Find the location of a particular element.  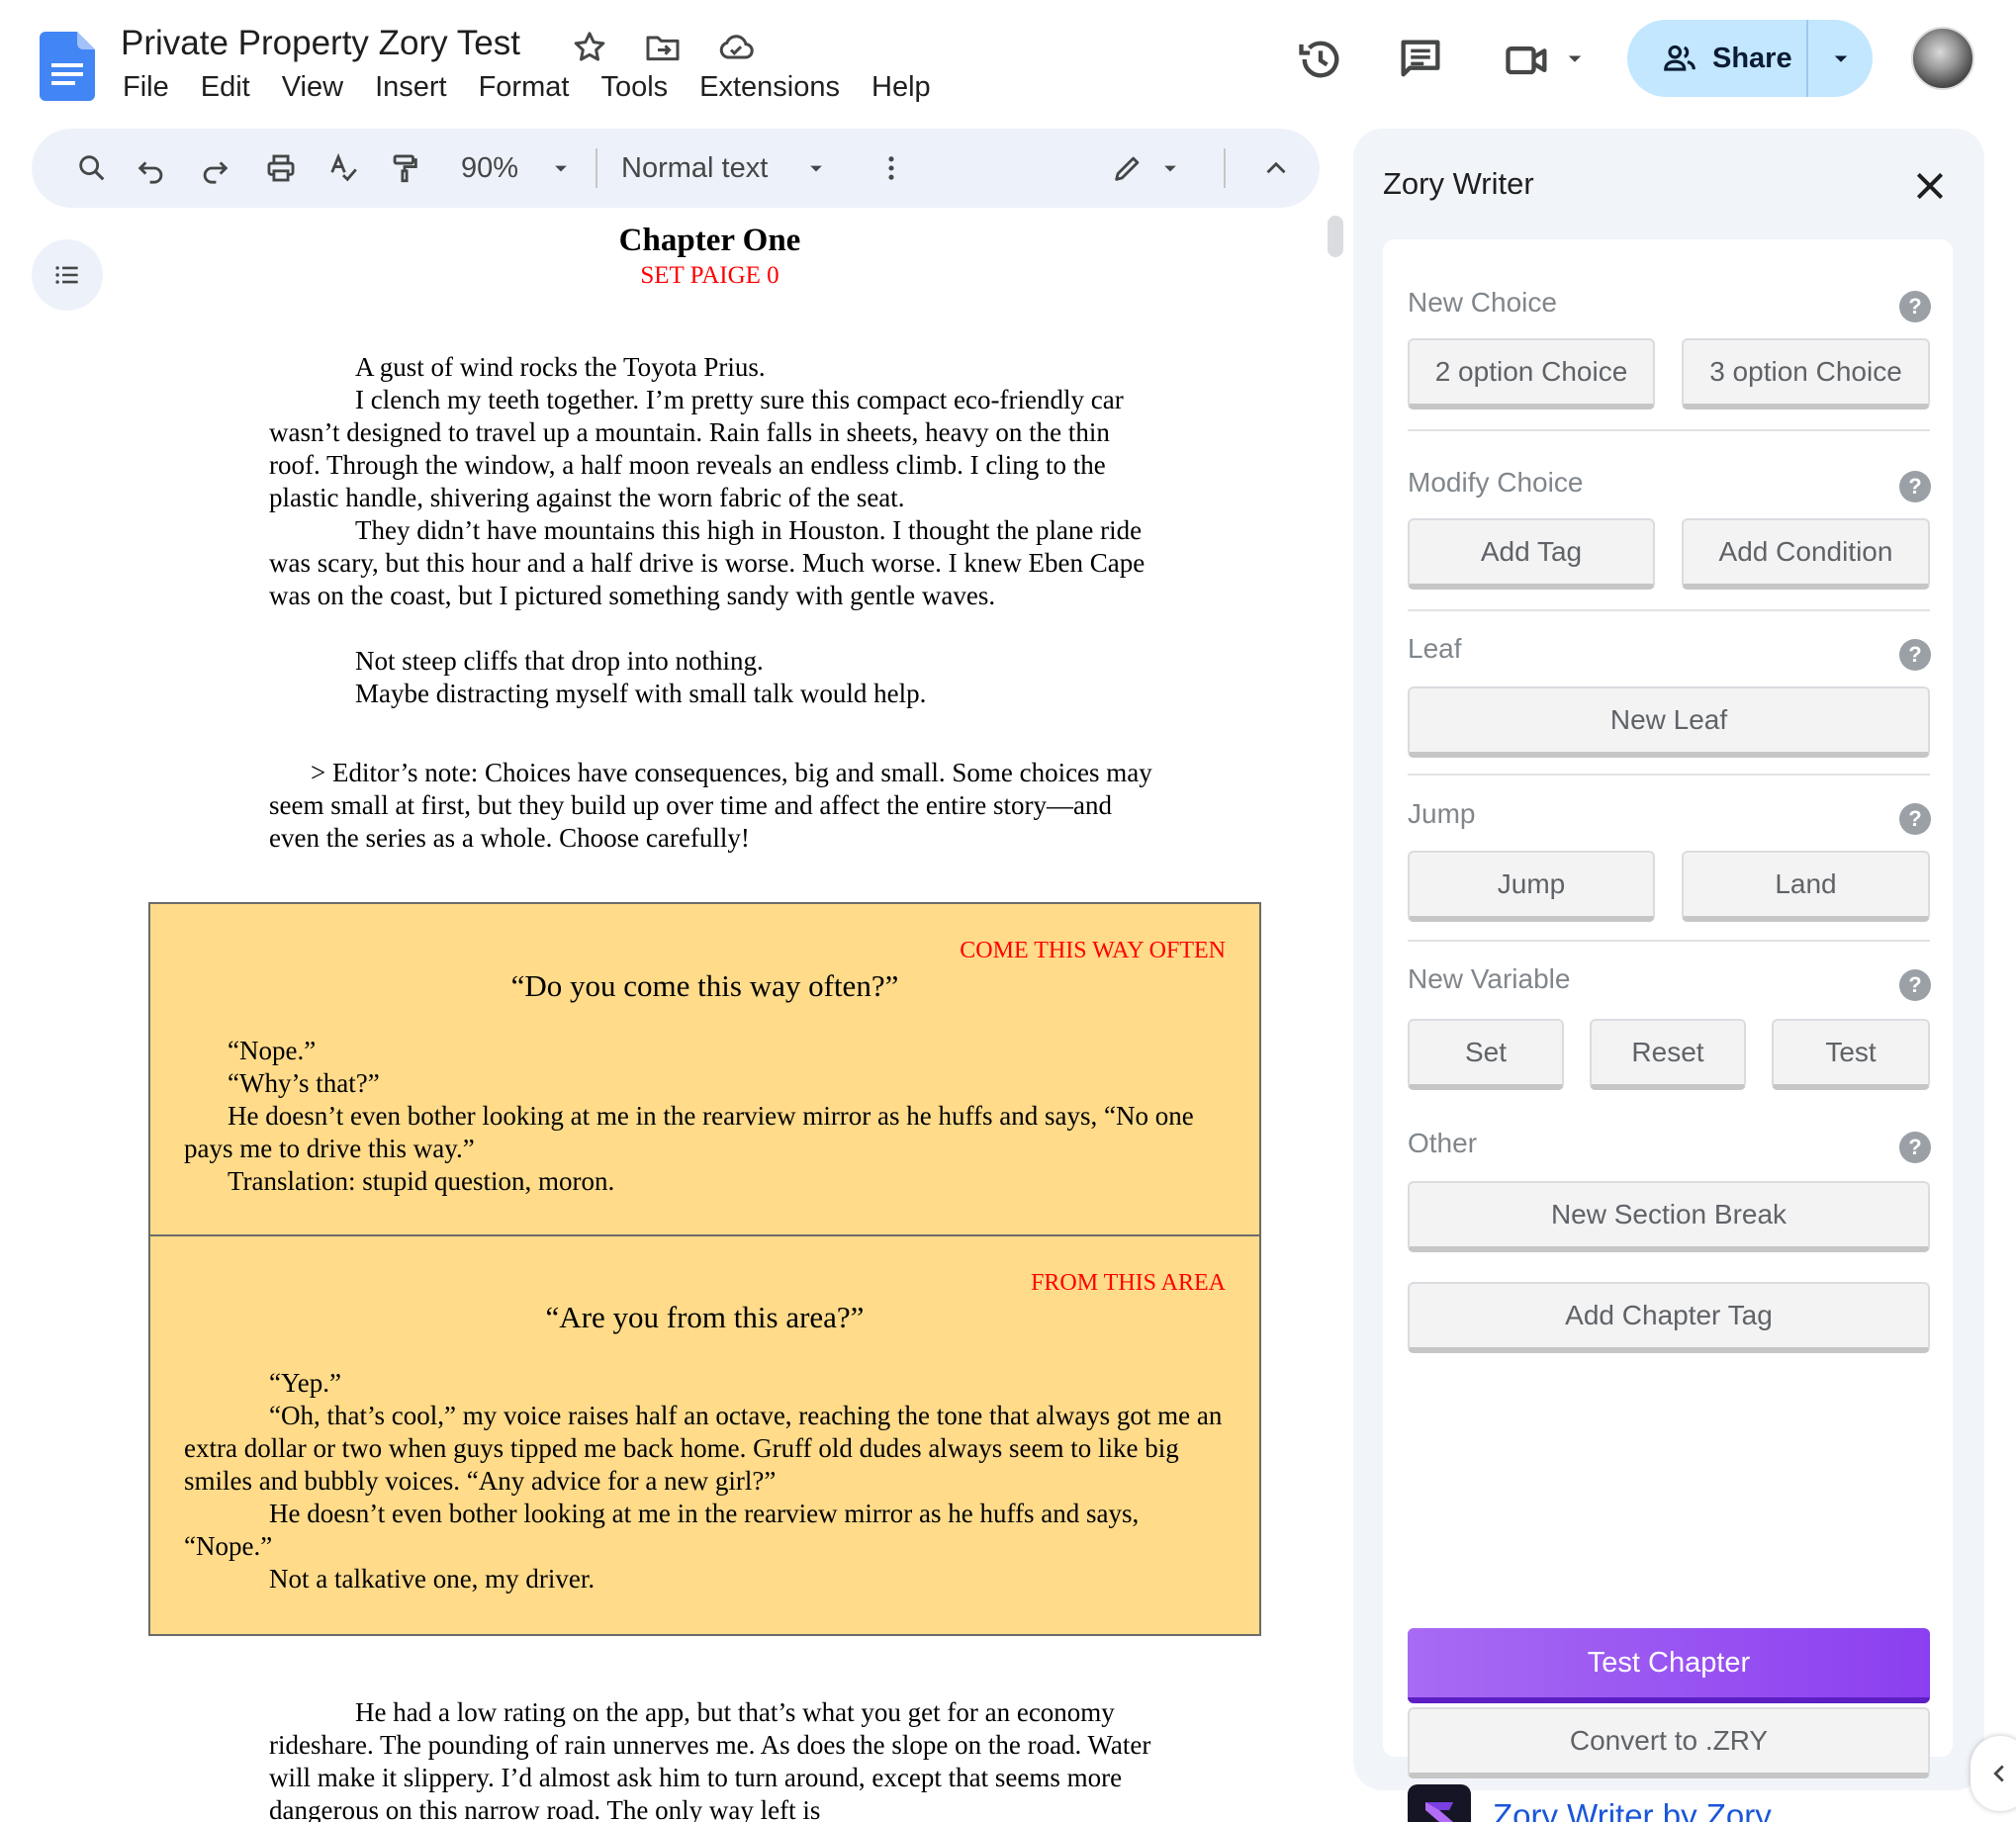

choice-tag: COME THIS WAY OFTEN is located at coordinates (1093, 950).